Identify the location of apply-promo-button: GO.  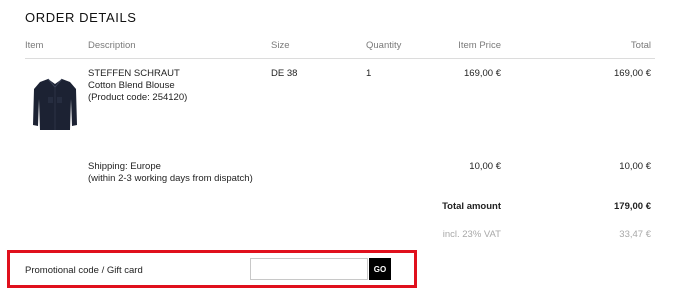
(380, 269).